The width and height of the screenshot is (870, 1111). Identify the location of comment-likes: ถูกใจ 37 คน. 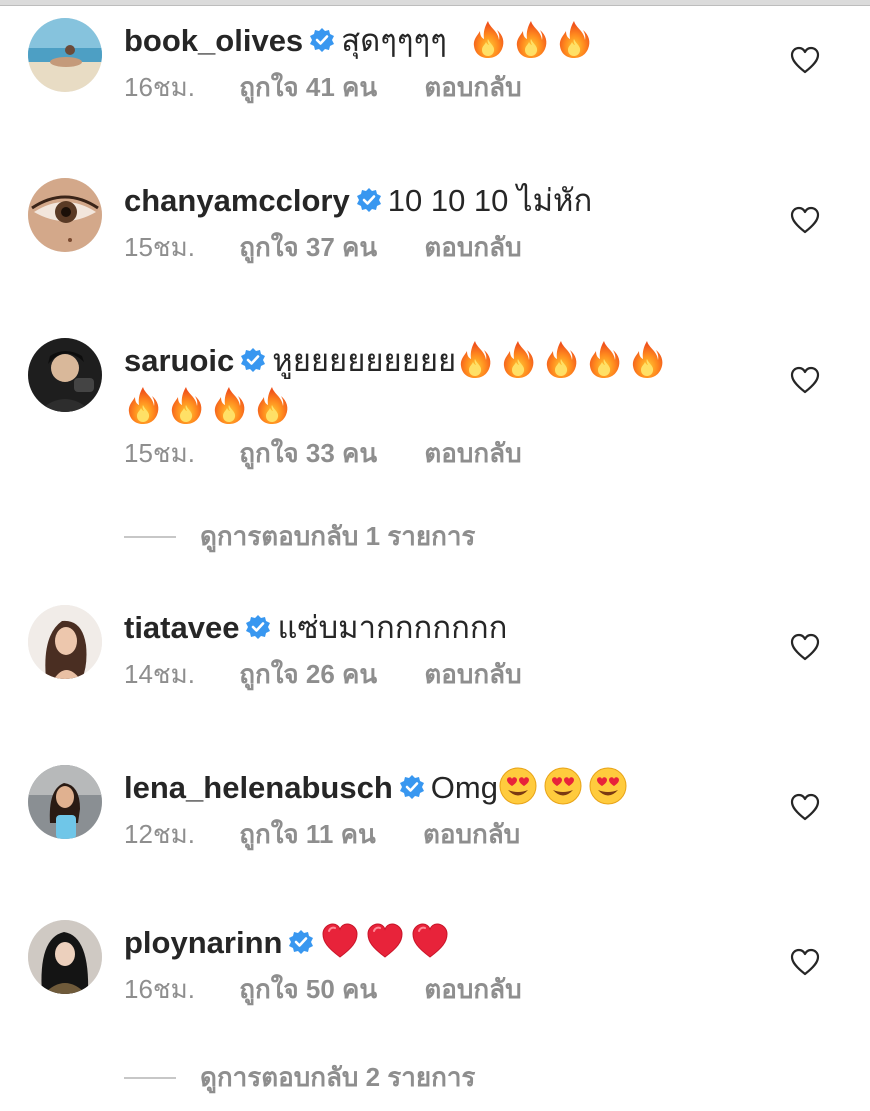
(308, 247).